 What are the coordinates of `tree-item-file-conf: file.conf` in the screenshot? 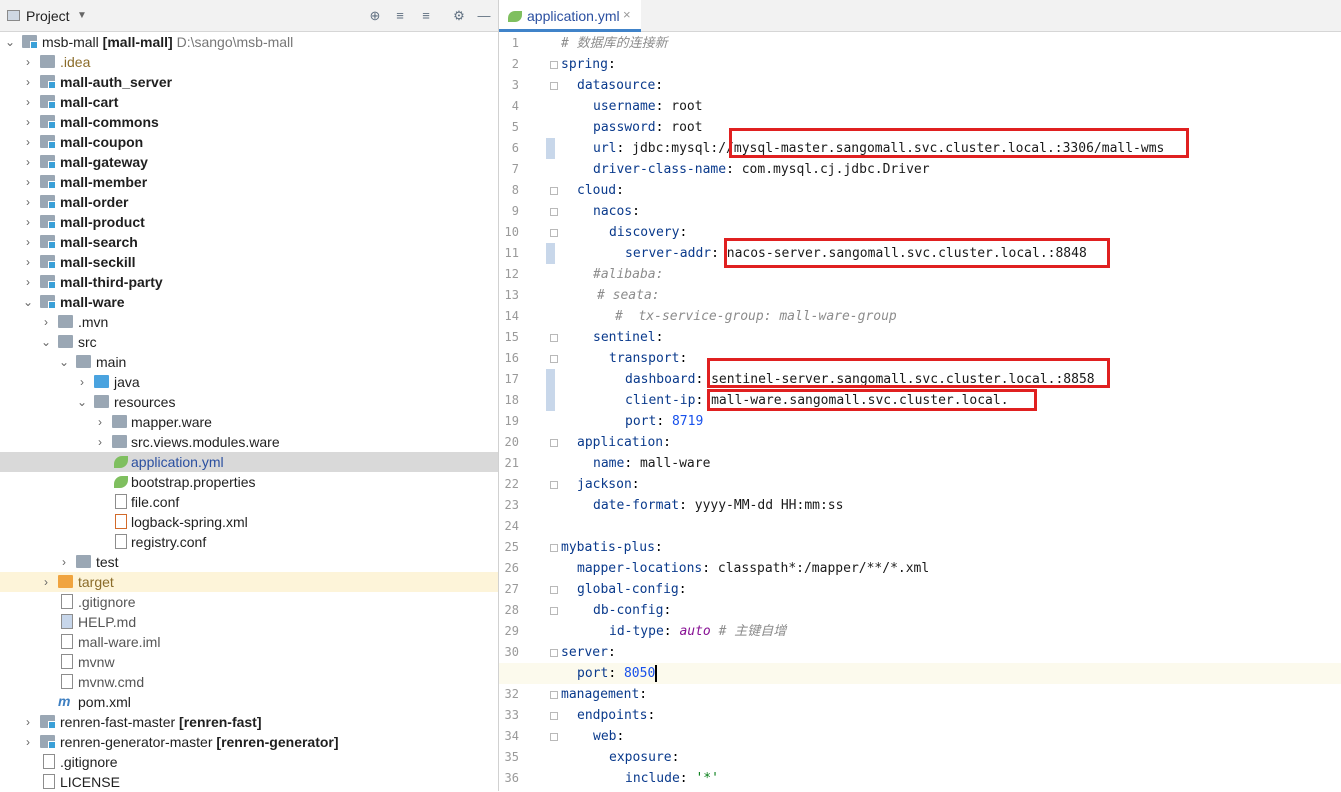 It's located at (249, 502).